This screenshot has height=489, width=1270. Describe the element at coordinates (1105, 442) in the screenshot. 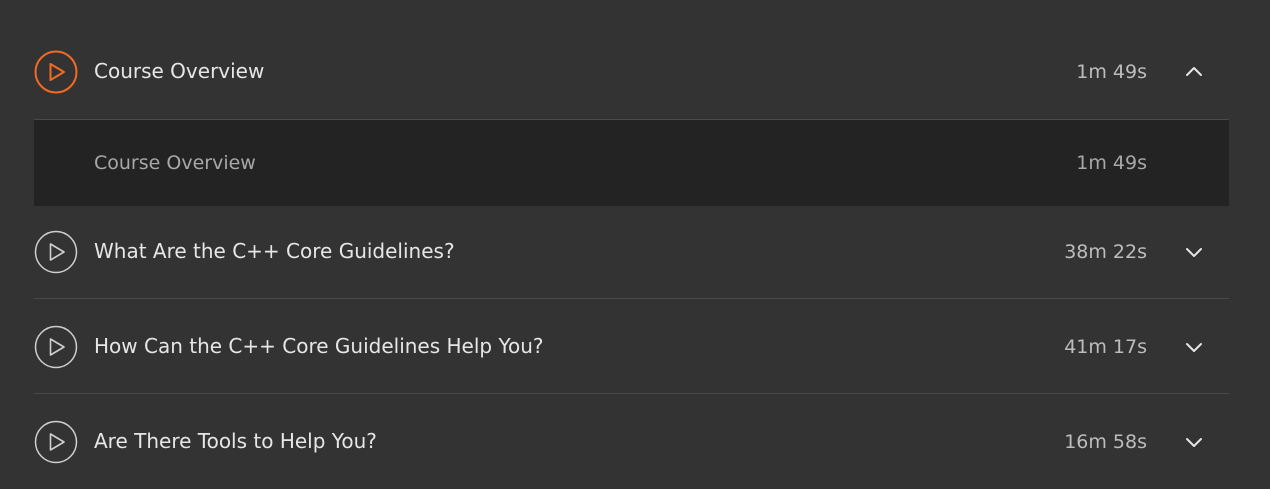

I see `module-duration: 16m 58s` at that location.